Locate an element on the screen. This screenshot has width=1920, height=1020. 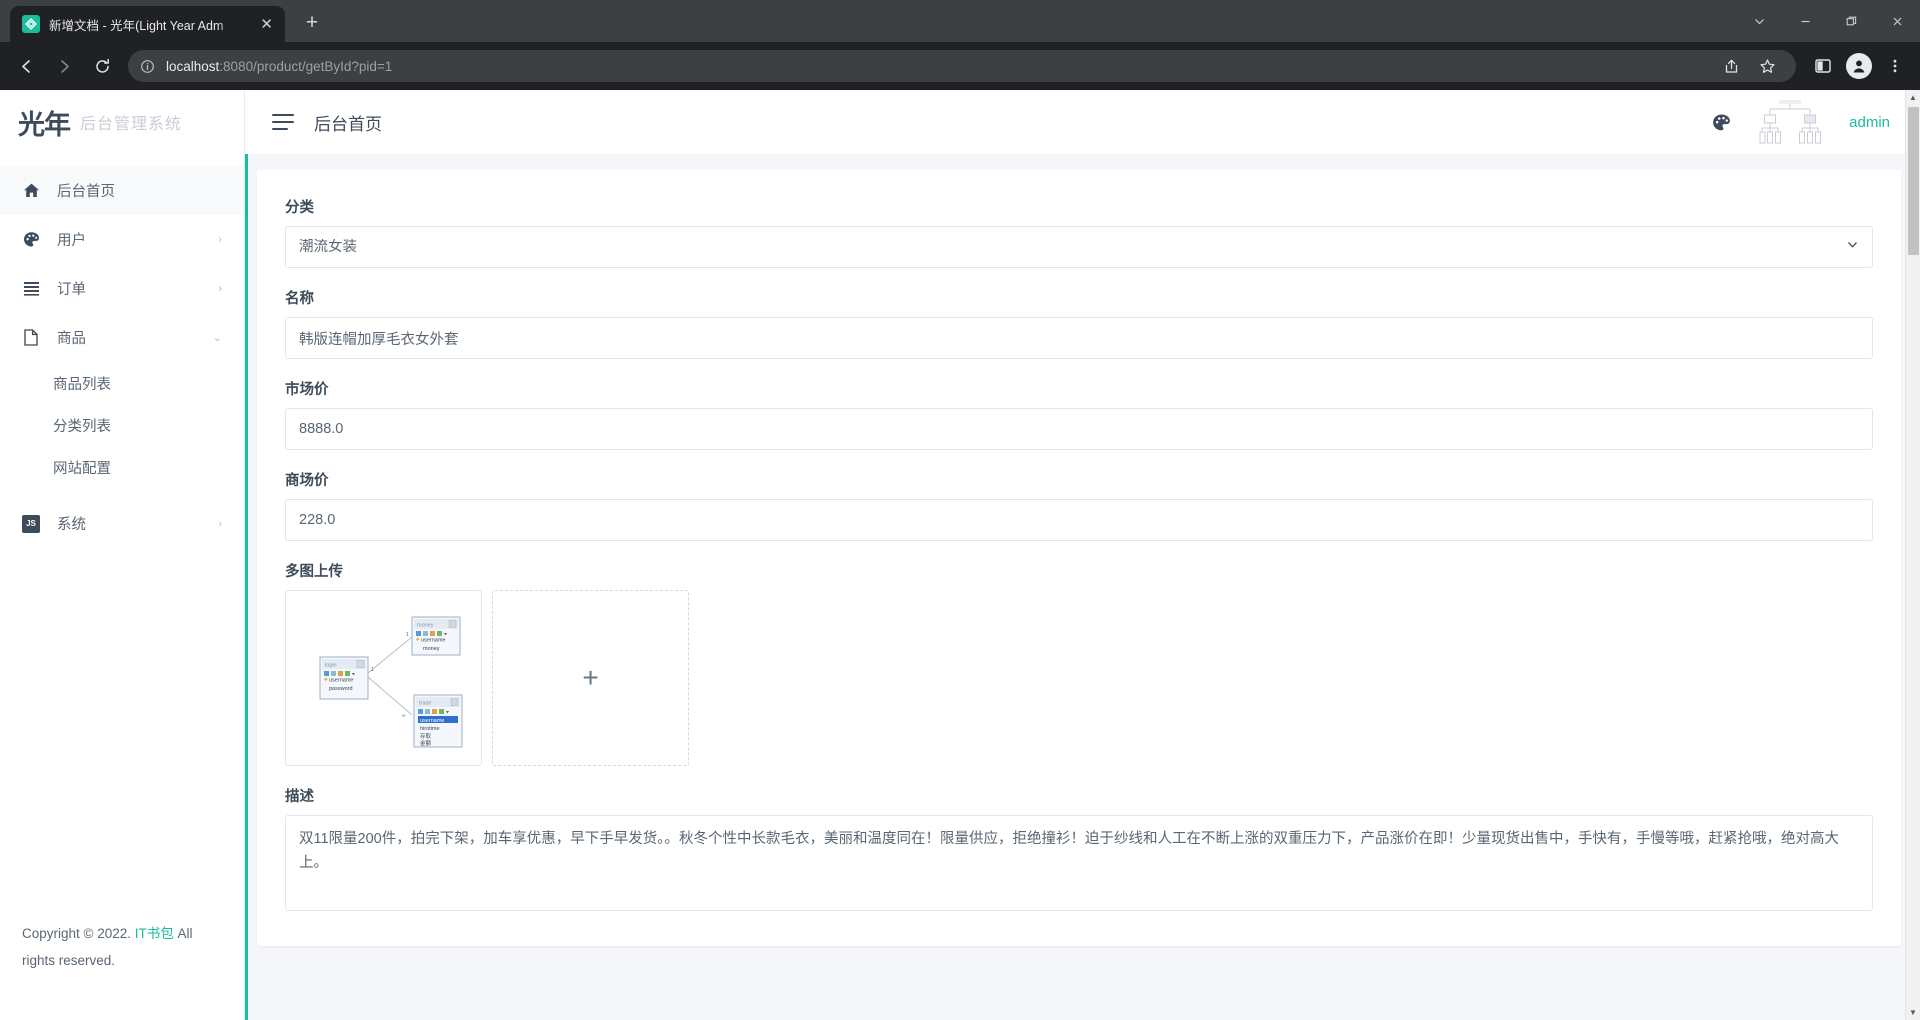
url-text: localhost:8080/product/getById?pid=1 is located at coordinates (279, 66).